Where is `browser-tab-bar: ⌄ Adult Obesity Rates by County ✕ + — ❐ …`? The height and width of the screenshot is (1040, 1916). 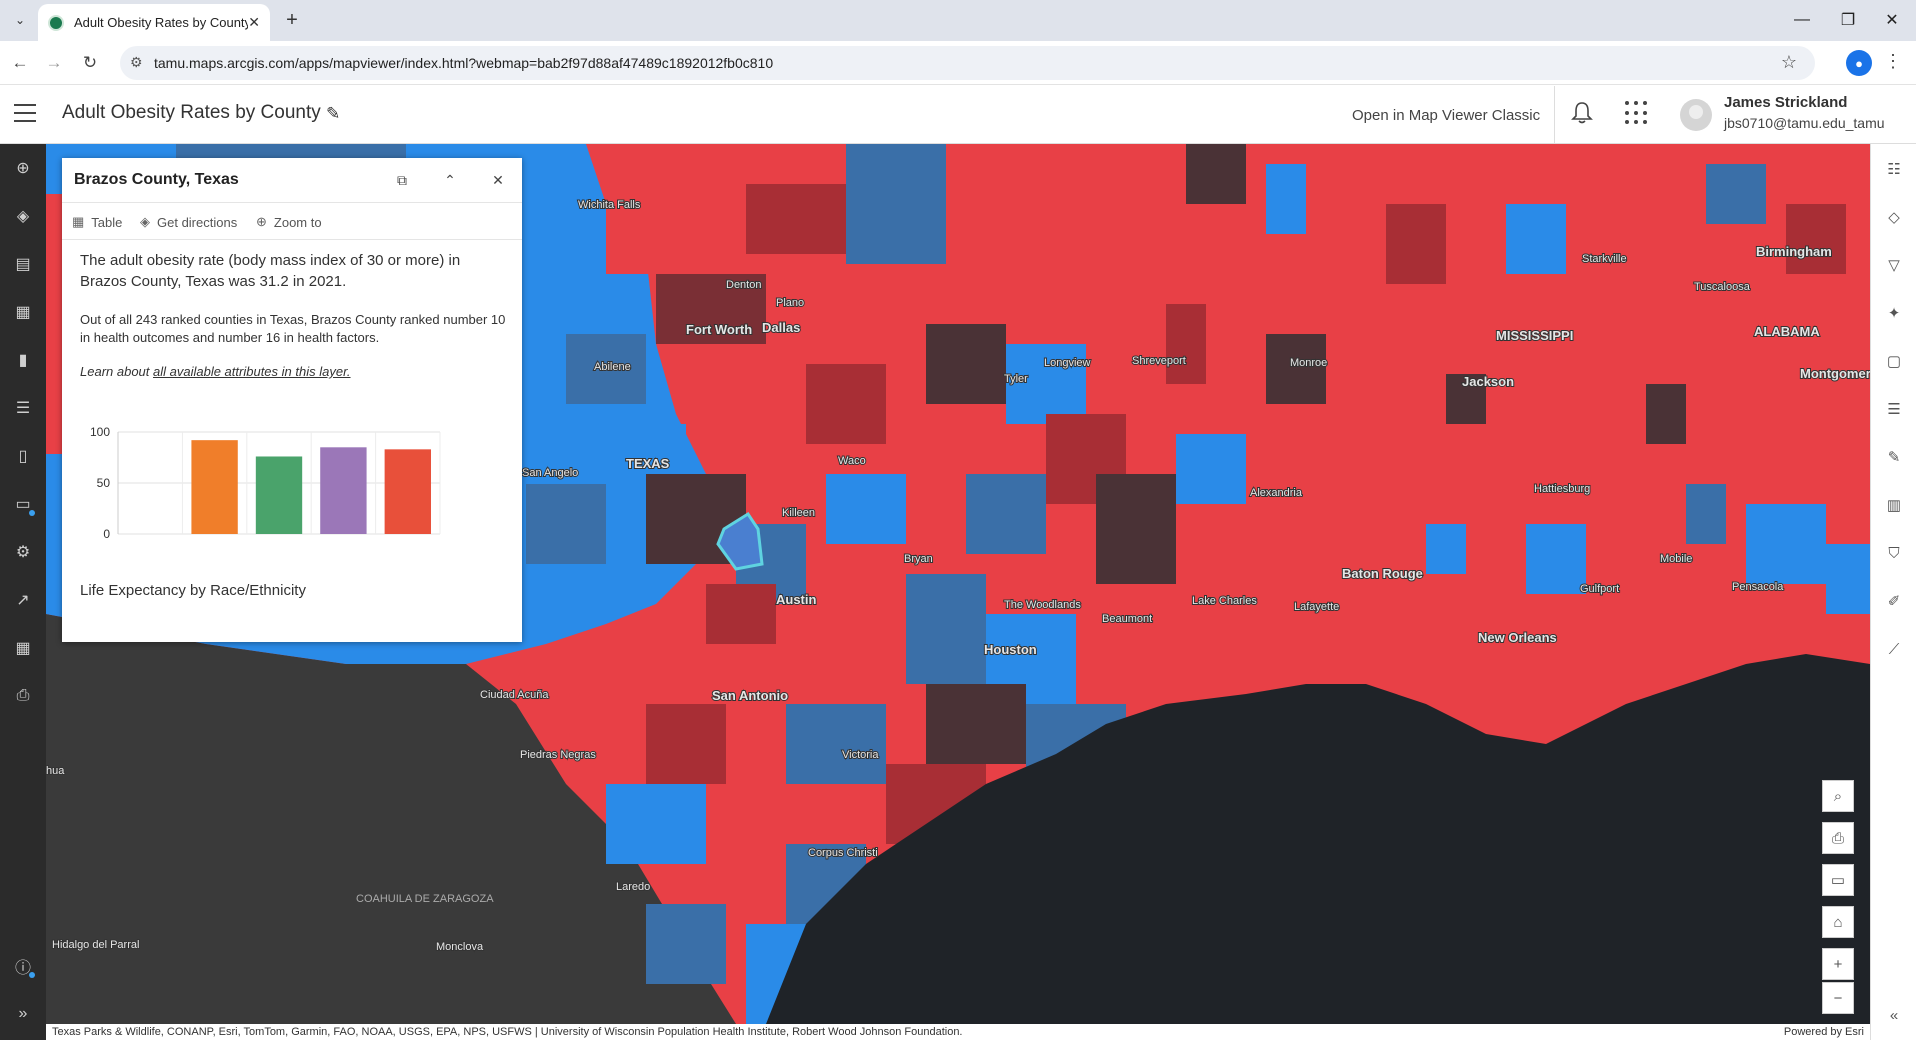
browser-tab-bar: ⌄ Adult Obesity Rates by County ✕ + — ❐ … is located at coordinates (958, 20).